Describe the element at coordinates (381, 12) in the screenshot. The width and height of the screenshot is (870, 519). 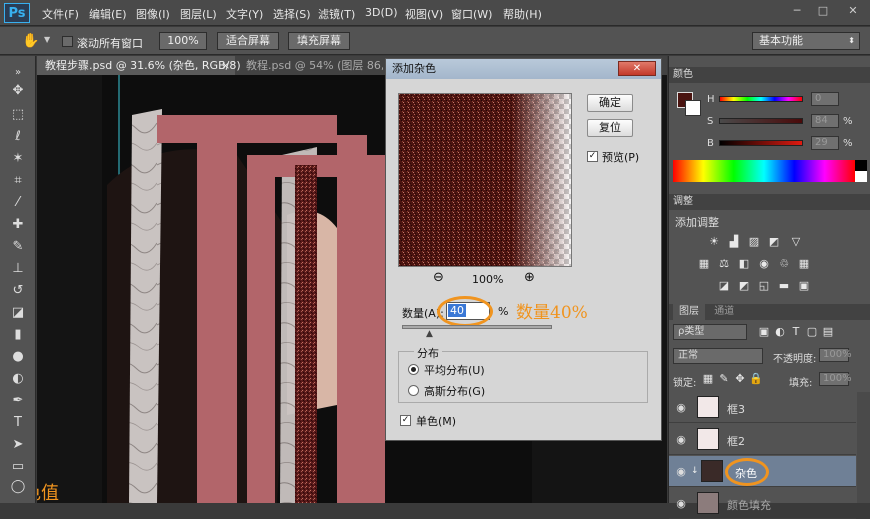
I see `menu-3d: 3D(D)` at that location.